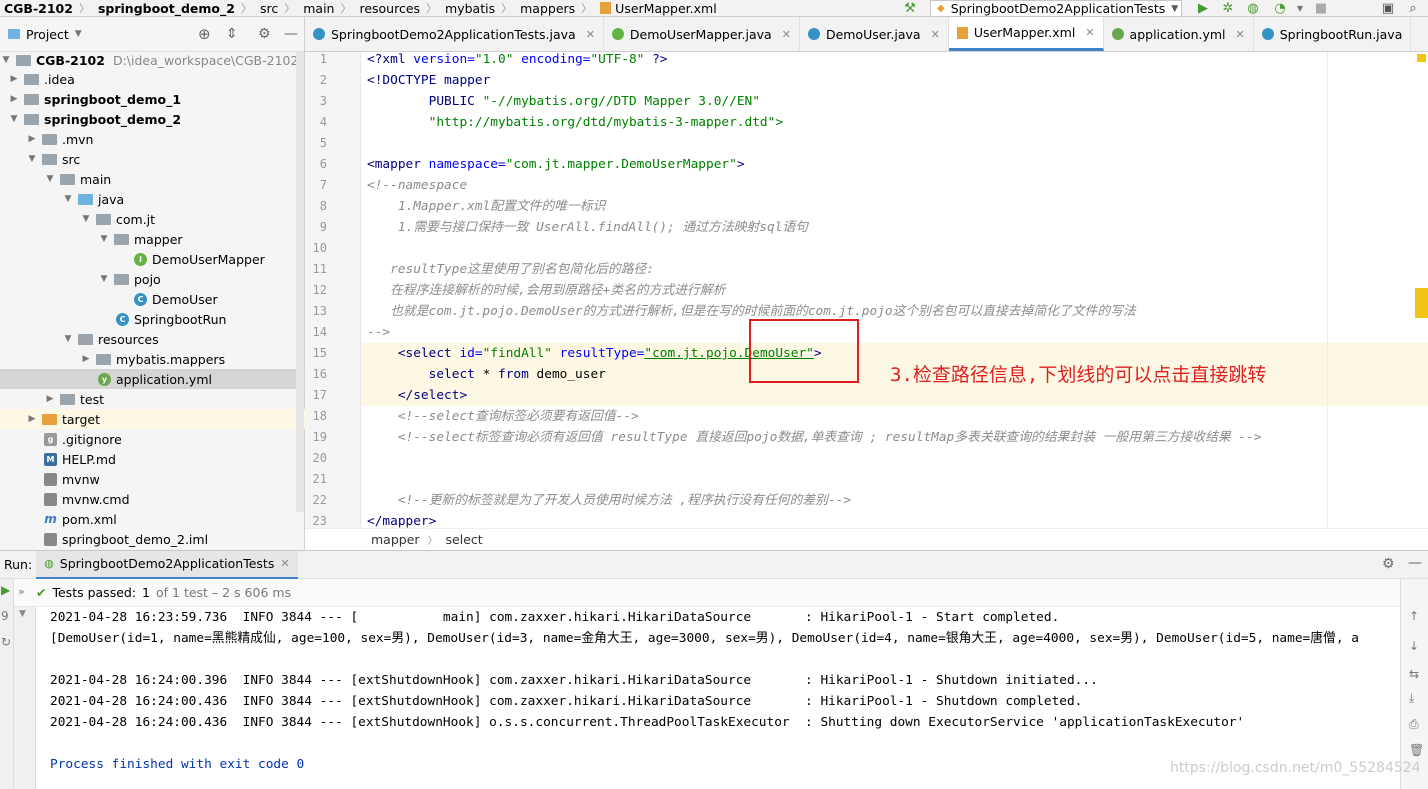 The image size is (1428, 789). I want to click on nav-crumb: mappers 〉, so click(556, 8).